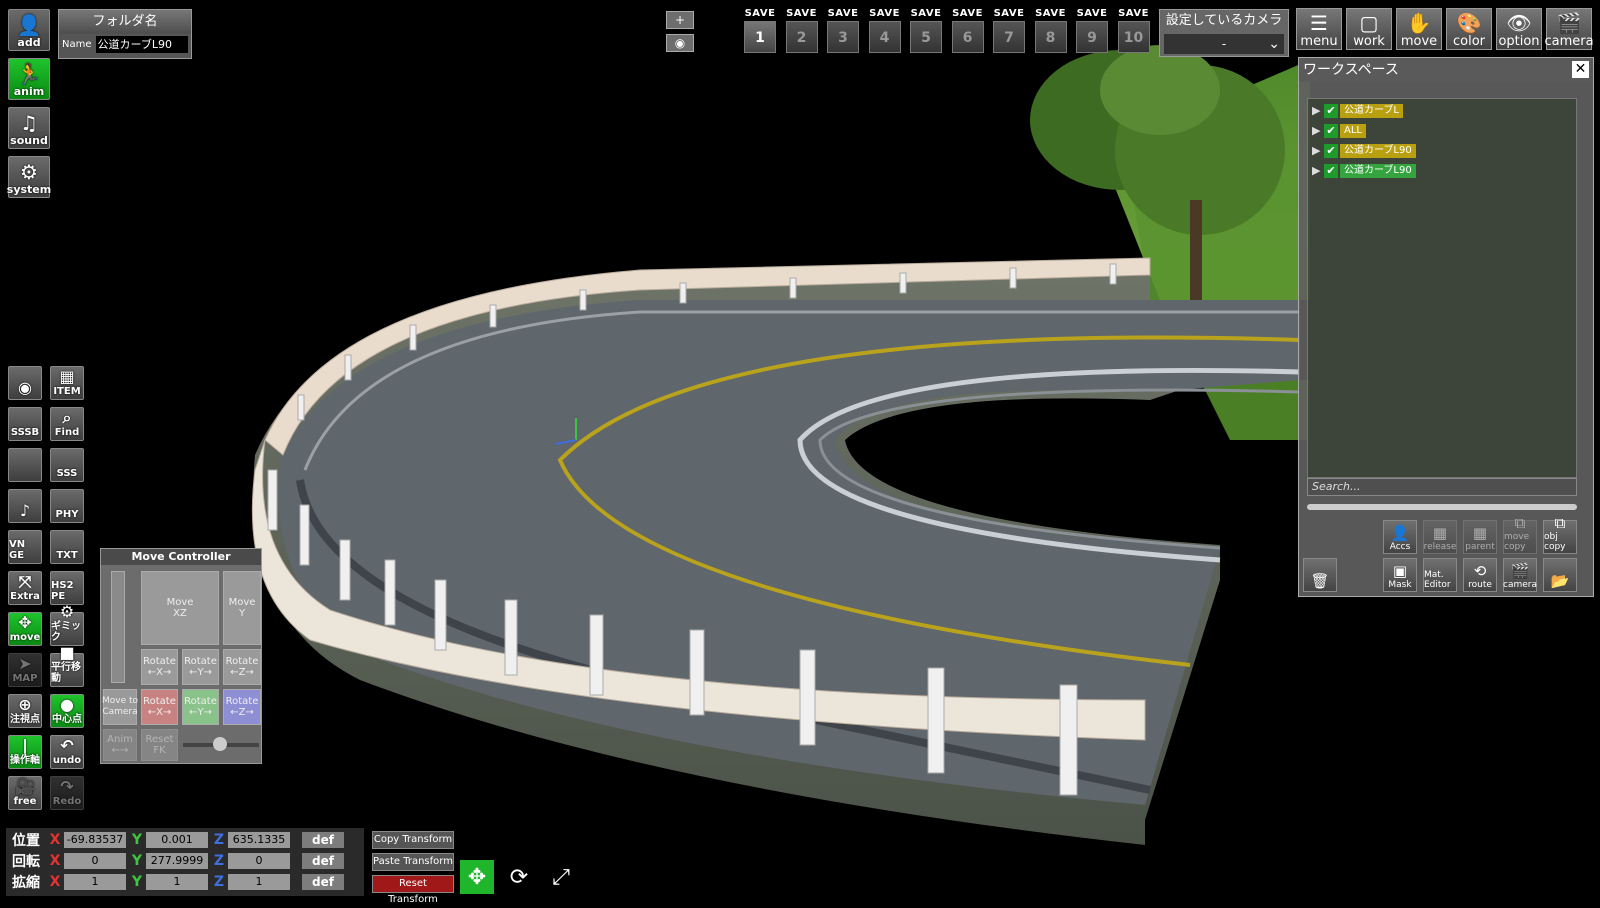 The image size is (1600, 908). I want to click on add-view-button: +, so click(680, 20).